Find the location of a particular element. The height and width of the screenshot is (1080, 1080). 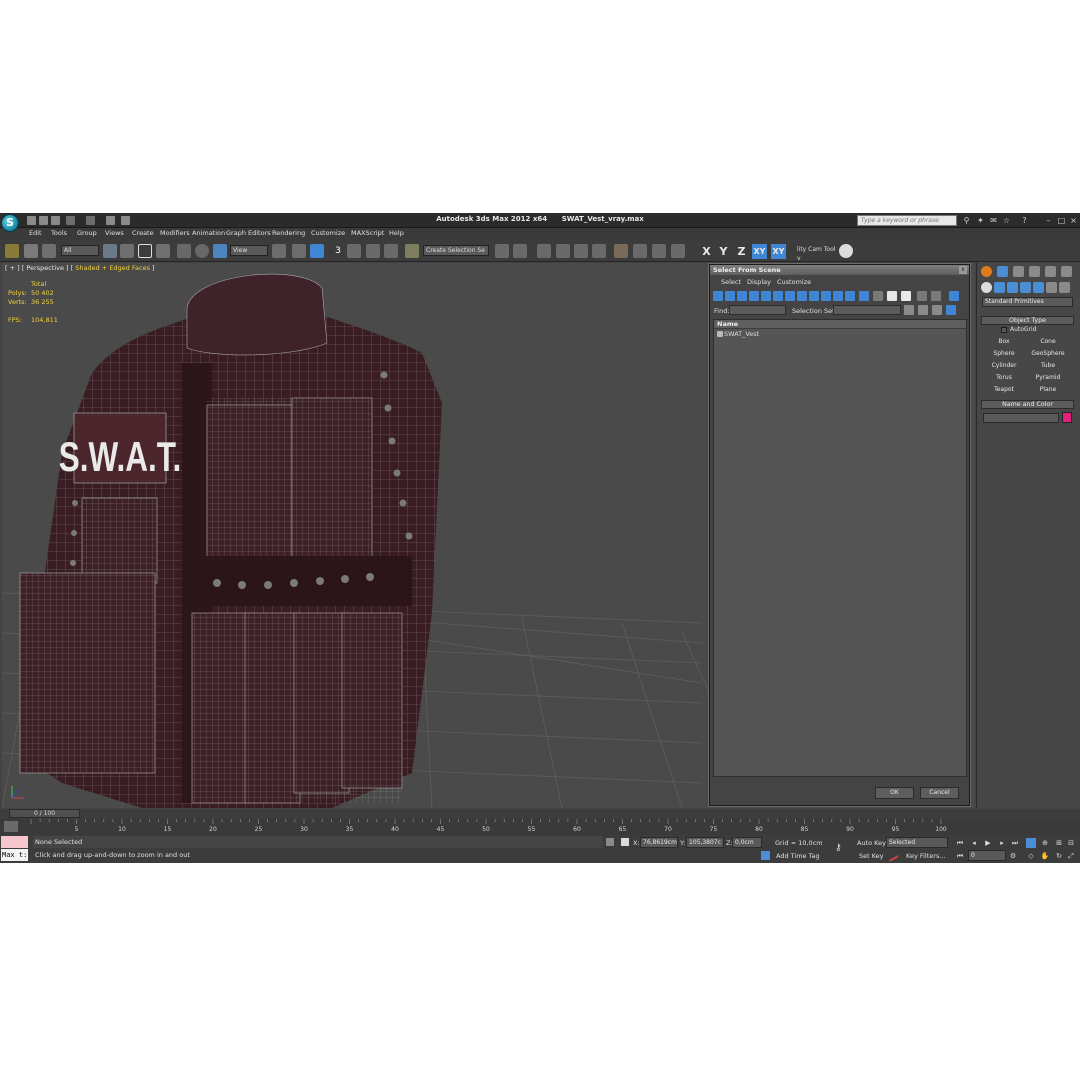

minimize-icon: – is located at coordinates (1048, 220).